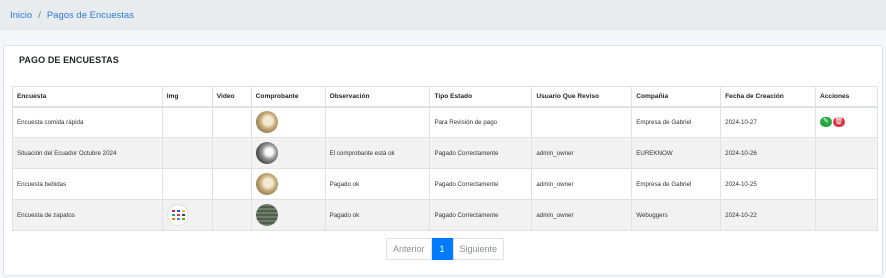 The height and width of the screenshot is (278, 886). I want to click on cell-encuesta: Encuesta comida rápida, so click(87, 122).